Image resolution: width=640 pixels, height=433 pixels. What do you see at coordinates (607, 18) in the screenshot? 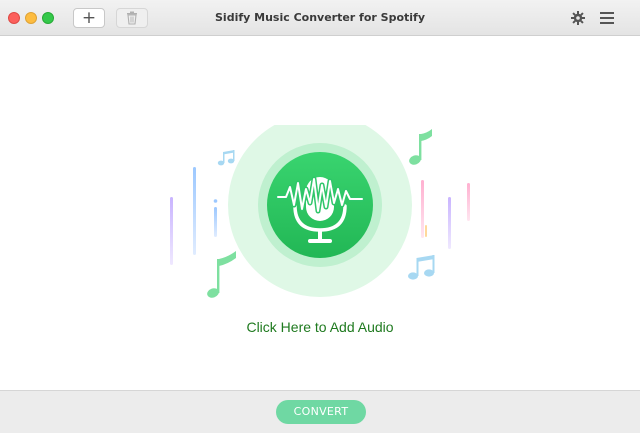
I see `hamburger-menu-icon` at bounding box center [607, 18].